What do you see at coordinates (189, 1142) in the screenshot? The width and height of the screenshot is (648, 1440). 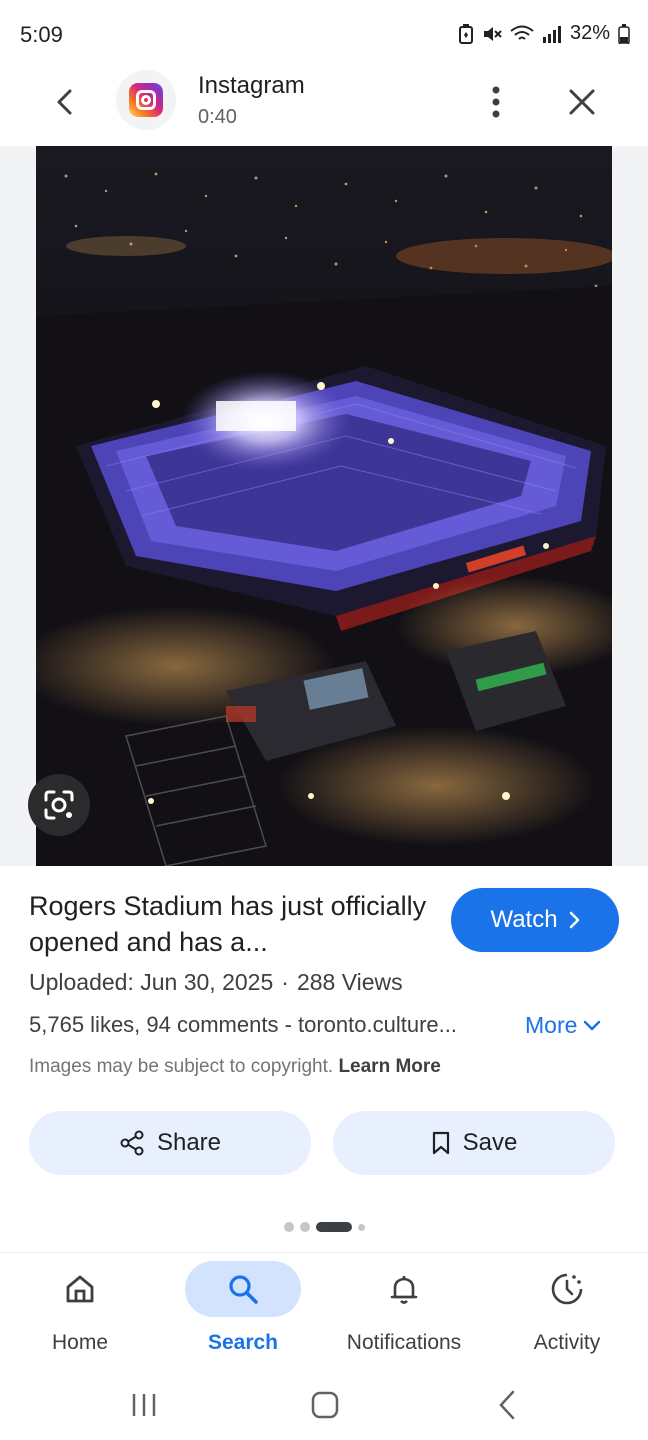 I see `share-label: Share` at bounding box center [189, 1142].